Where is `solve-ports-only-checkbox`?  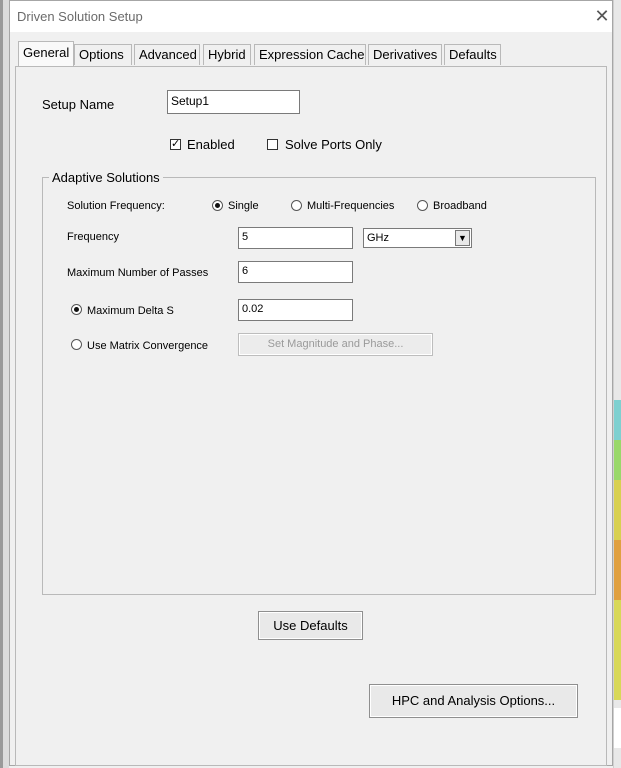 solve-ports-only-checkbox is located at coordinates (272, 144).